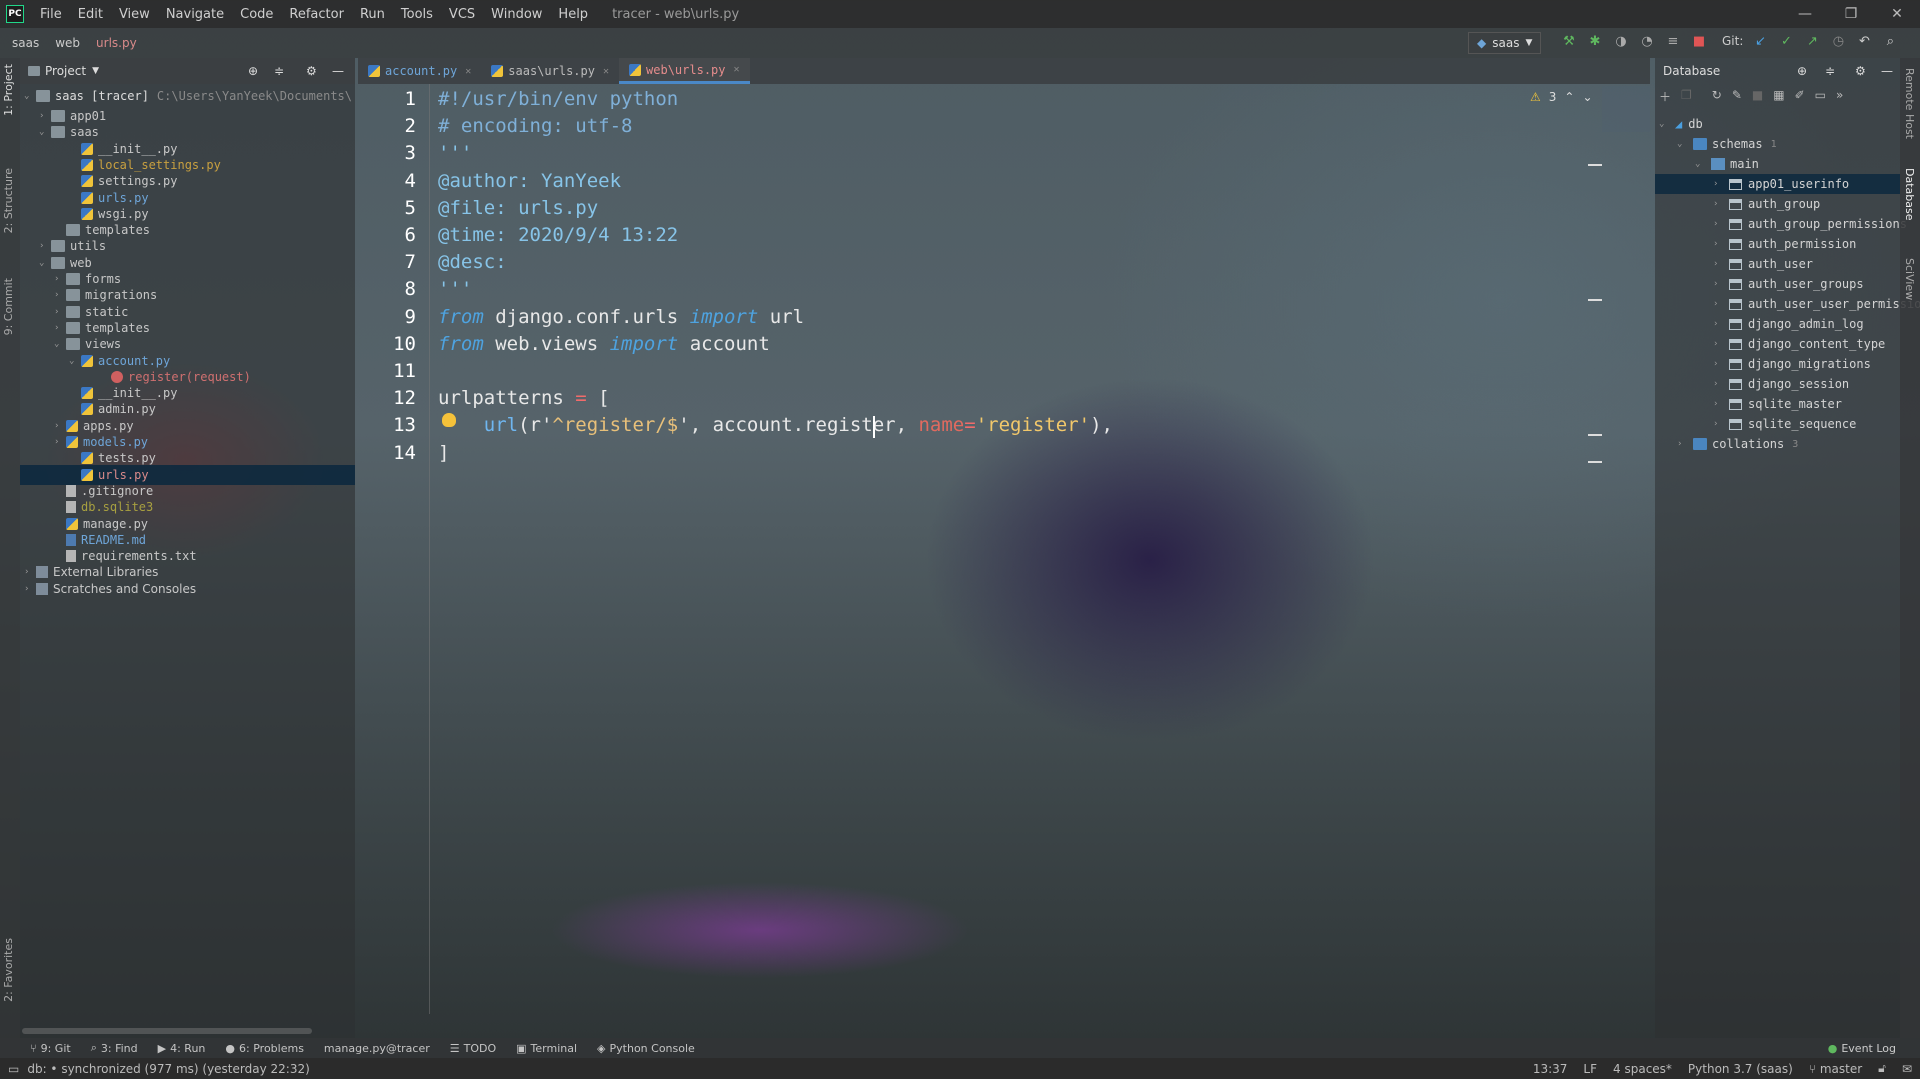 The height and width of the screenshot is (1079, 1920). I want to click on database-tree-item: ⌄ main, so click(1727, 164).